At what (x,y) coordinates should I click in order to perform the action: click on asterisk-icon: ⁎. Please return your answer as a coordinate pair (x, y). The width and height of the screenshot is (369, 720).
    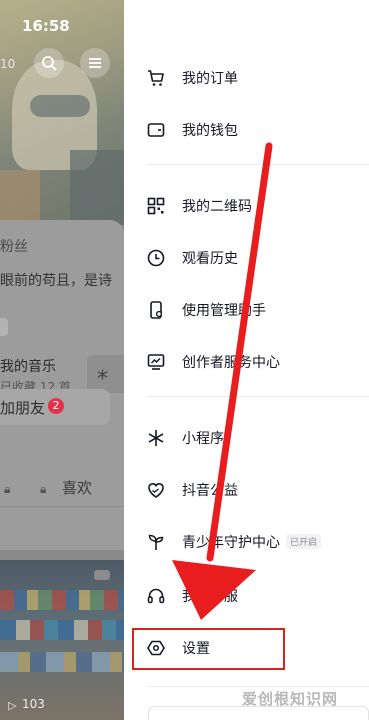
    Looking at the image, I should click on (102, 372).